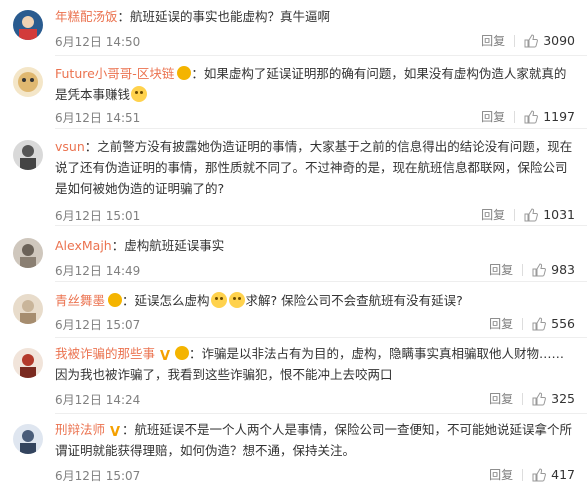 The height and width of the screenshot is (486, 587). I want to click on timestamp: 6月12日 14:51, so click(98, 118).